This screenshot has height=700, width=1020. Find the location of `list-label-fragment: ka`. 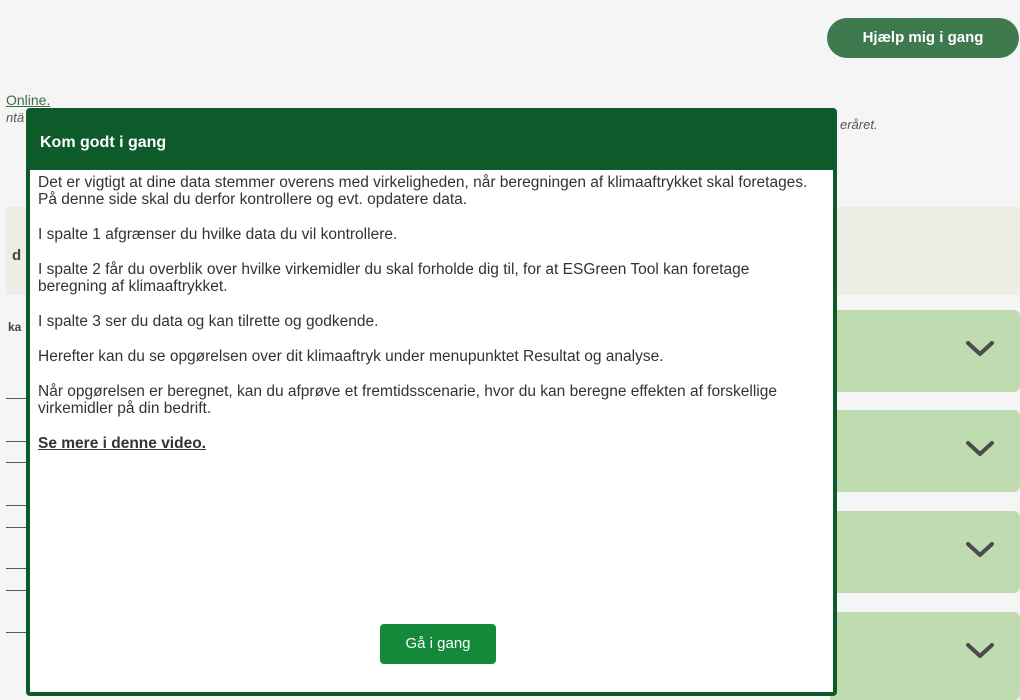

list-label-fragment: ka is located at coordinates (15, 327).